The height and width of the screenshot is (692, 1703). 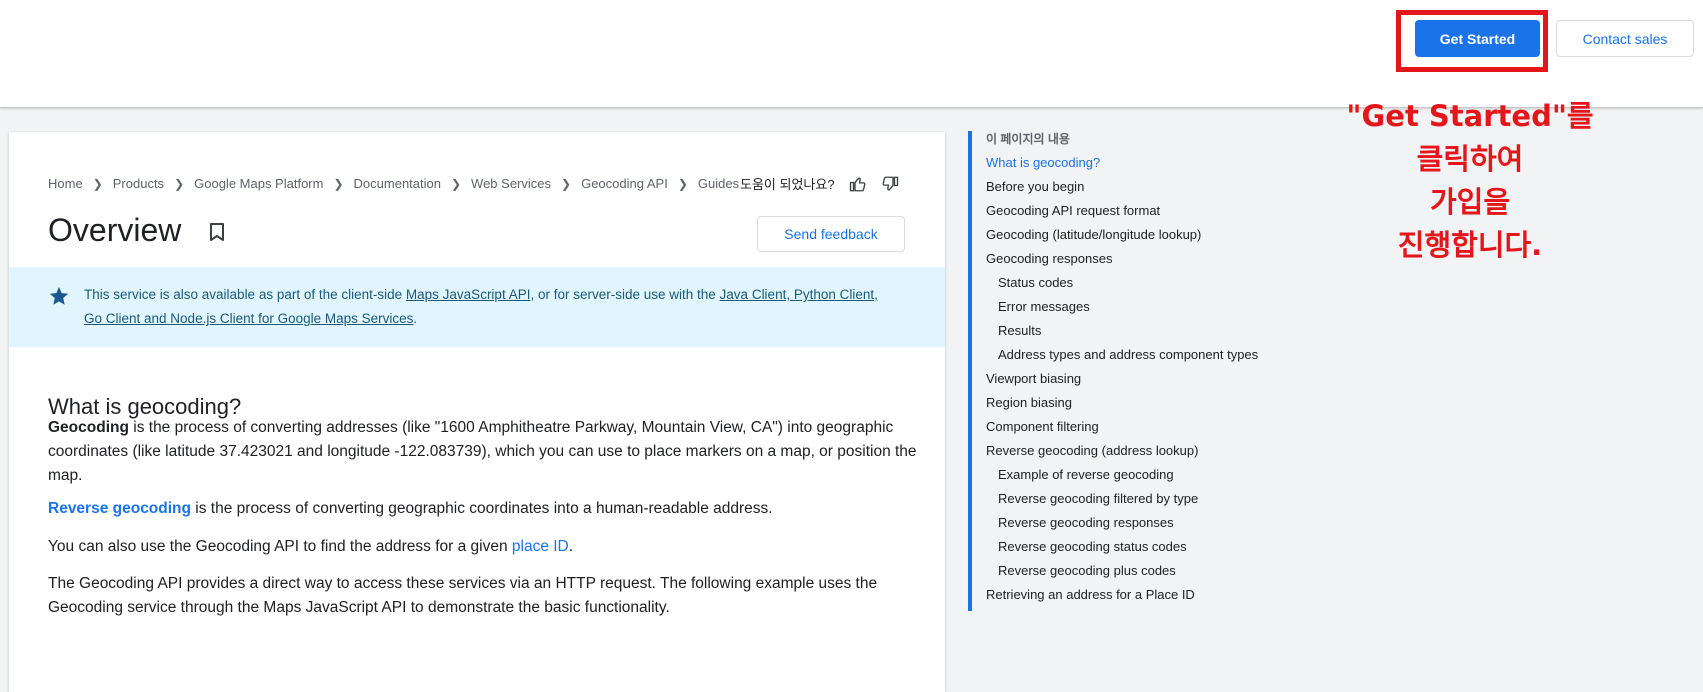 I want to click on annotation-line: 가입을, so click(x=1470, y=202).